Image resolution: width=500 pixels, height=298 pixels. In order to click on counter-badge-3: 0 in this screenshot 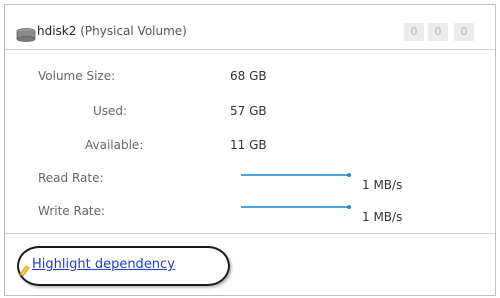, I will do `click(464, 32)`.